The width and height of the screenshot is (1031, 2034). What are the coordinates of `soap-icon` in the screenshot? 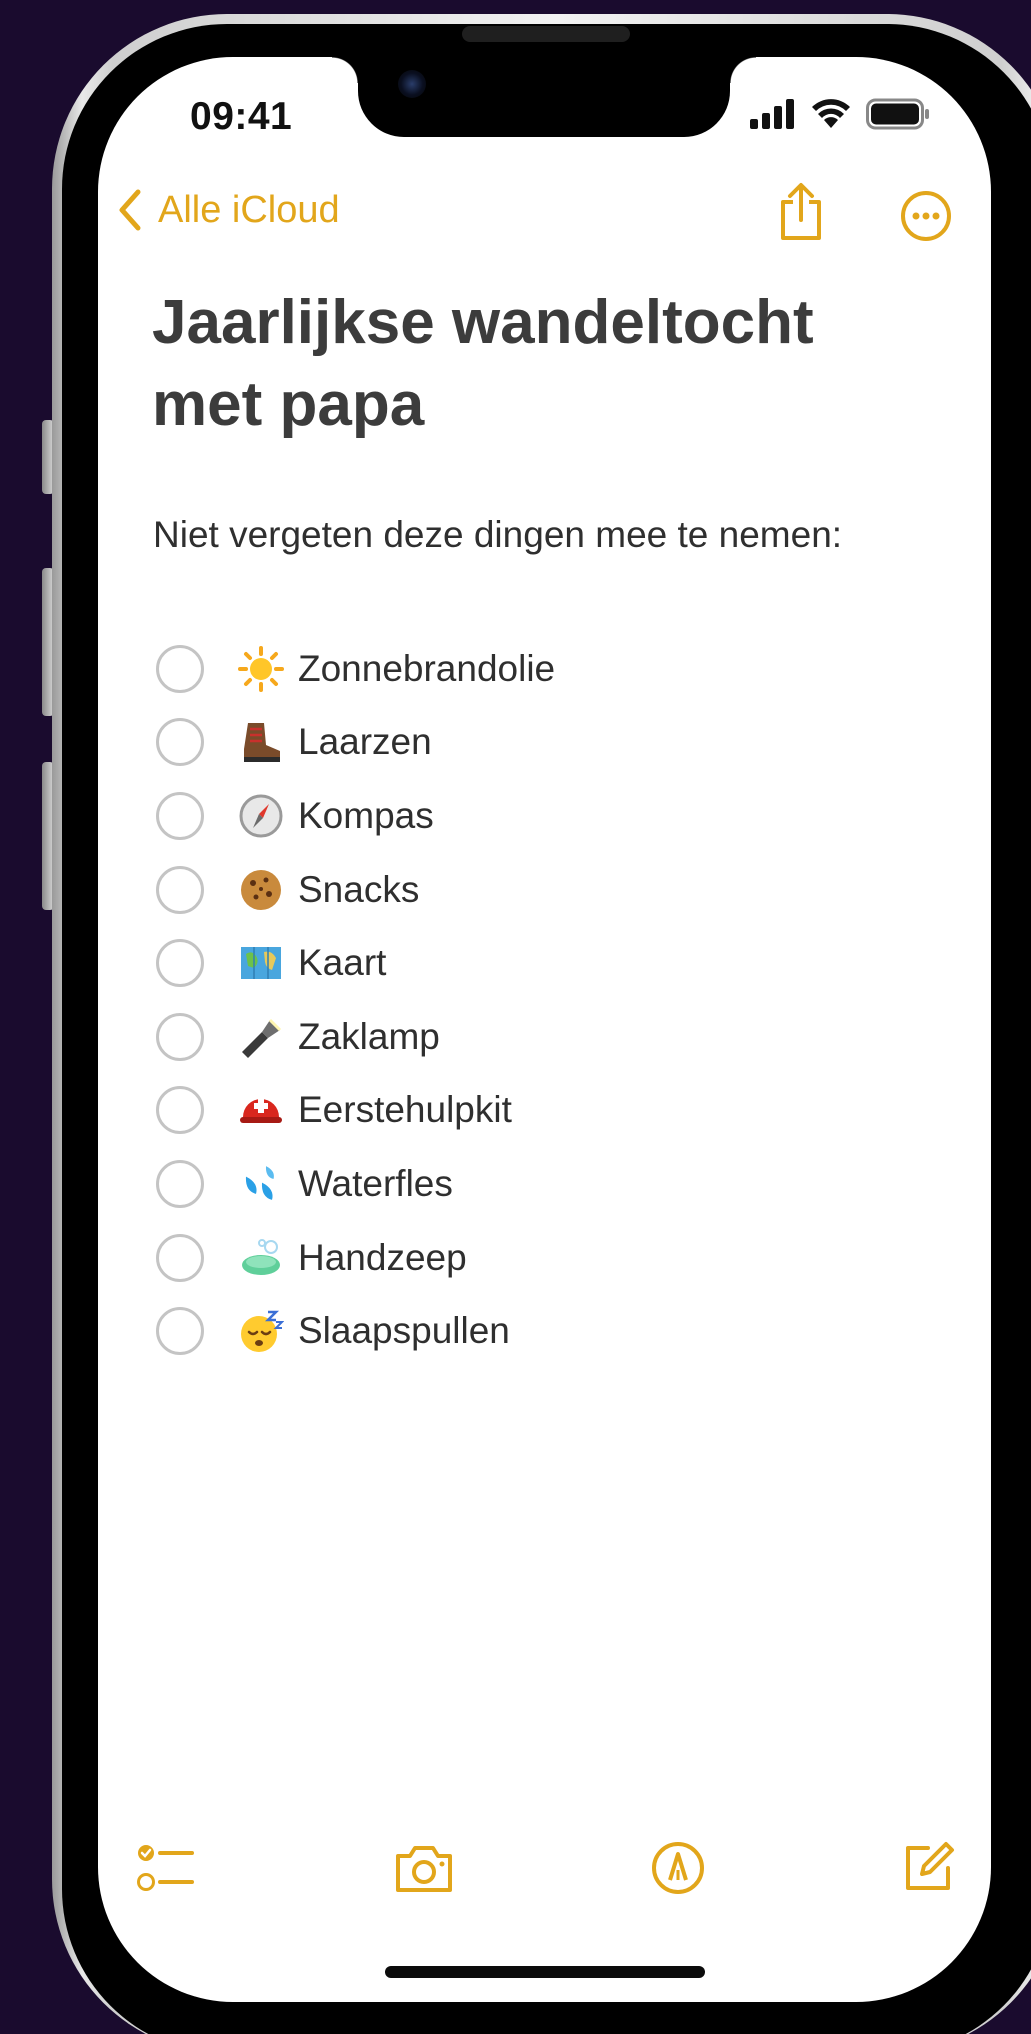 It's located at (261, 1258).